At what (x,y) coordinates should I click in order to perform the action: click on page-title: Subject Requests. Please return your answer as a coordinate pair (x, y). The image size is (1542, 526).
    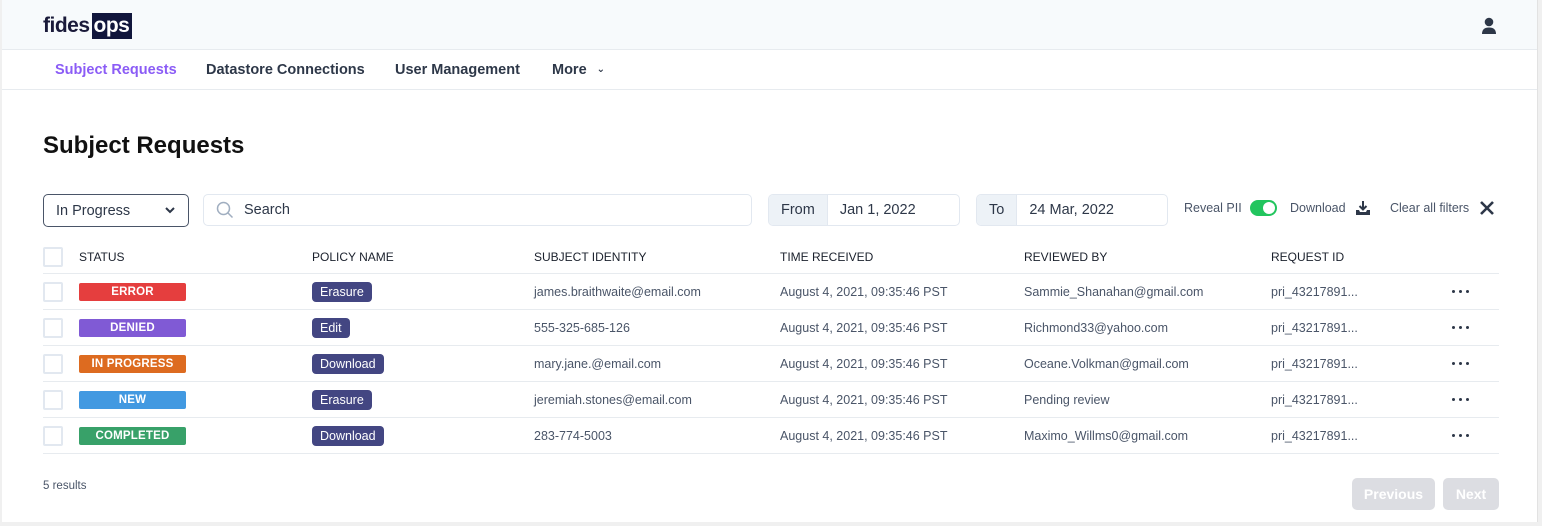
    Looking at the image, I should click on (144, 145).